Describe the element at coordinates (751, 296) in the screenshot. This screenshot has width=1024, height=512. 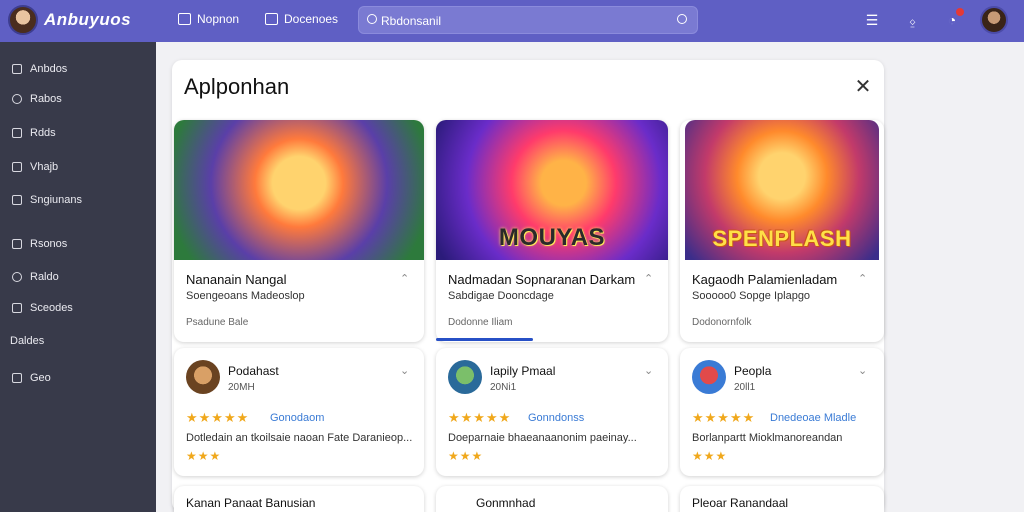
I see `card-subtitle: Sooooo0 Sopge Iplapgo` at that location.